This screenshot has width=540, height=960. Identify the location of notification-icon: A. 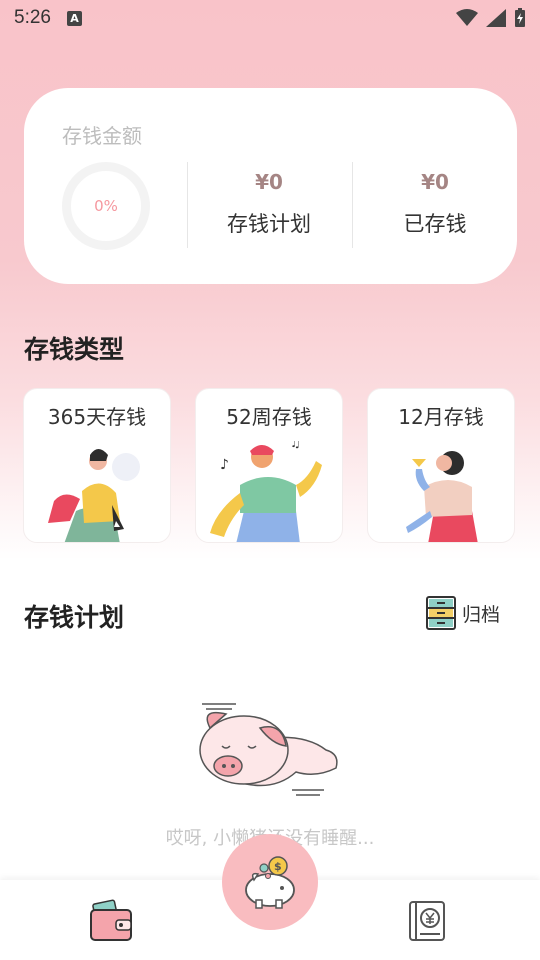
(74, 18).